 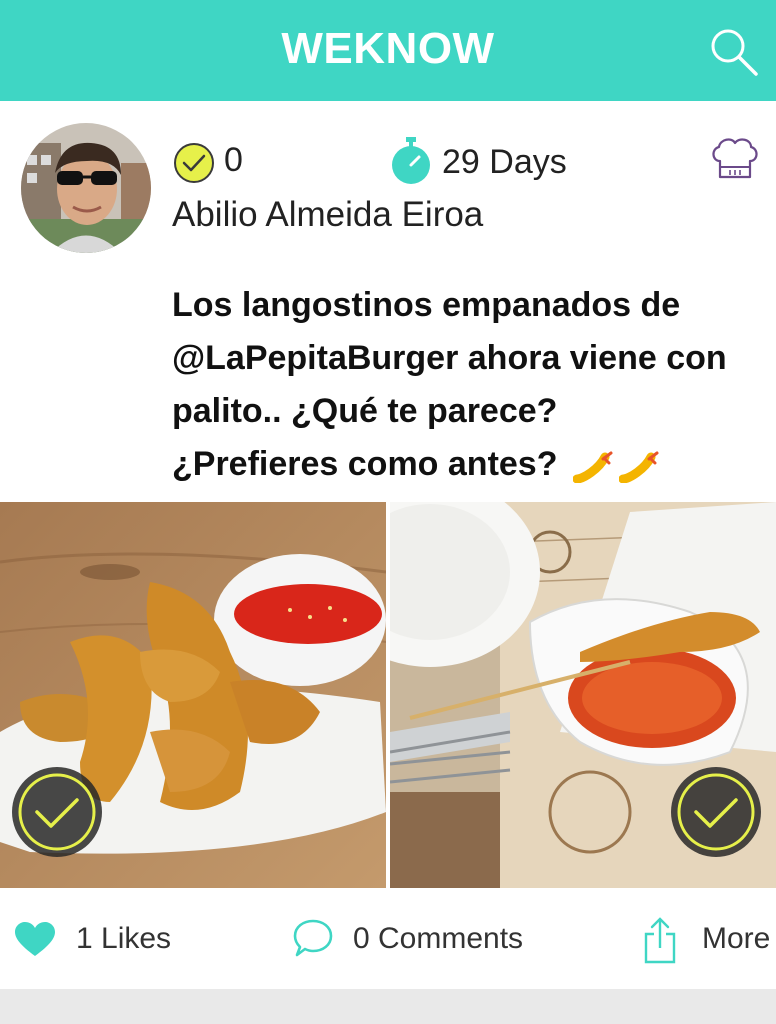 What do you see at coordinates (438, 939) in the screenshot?
I see `comments-count: 0 Comments` at bounding box center [438, 939].